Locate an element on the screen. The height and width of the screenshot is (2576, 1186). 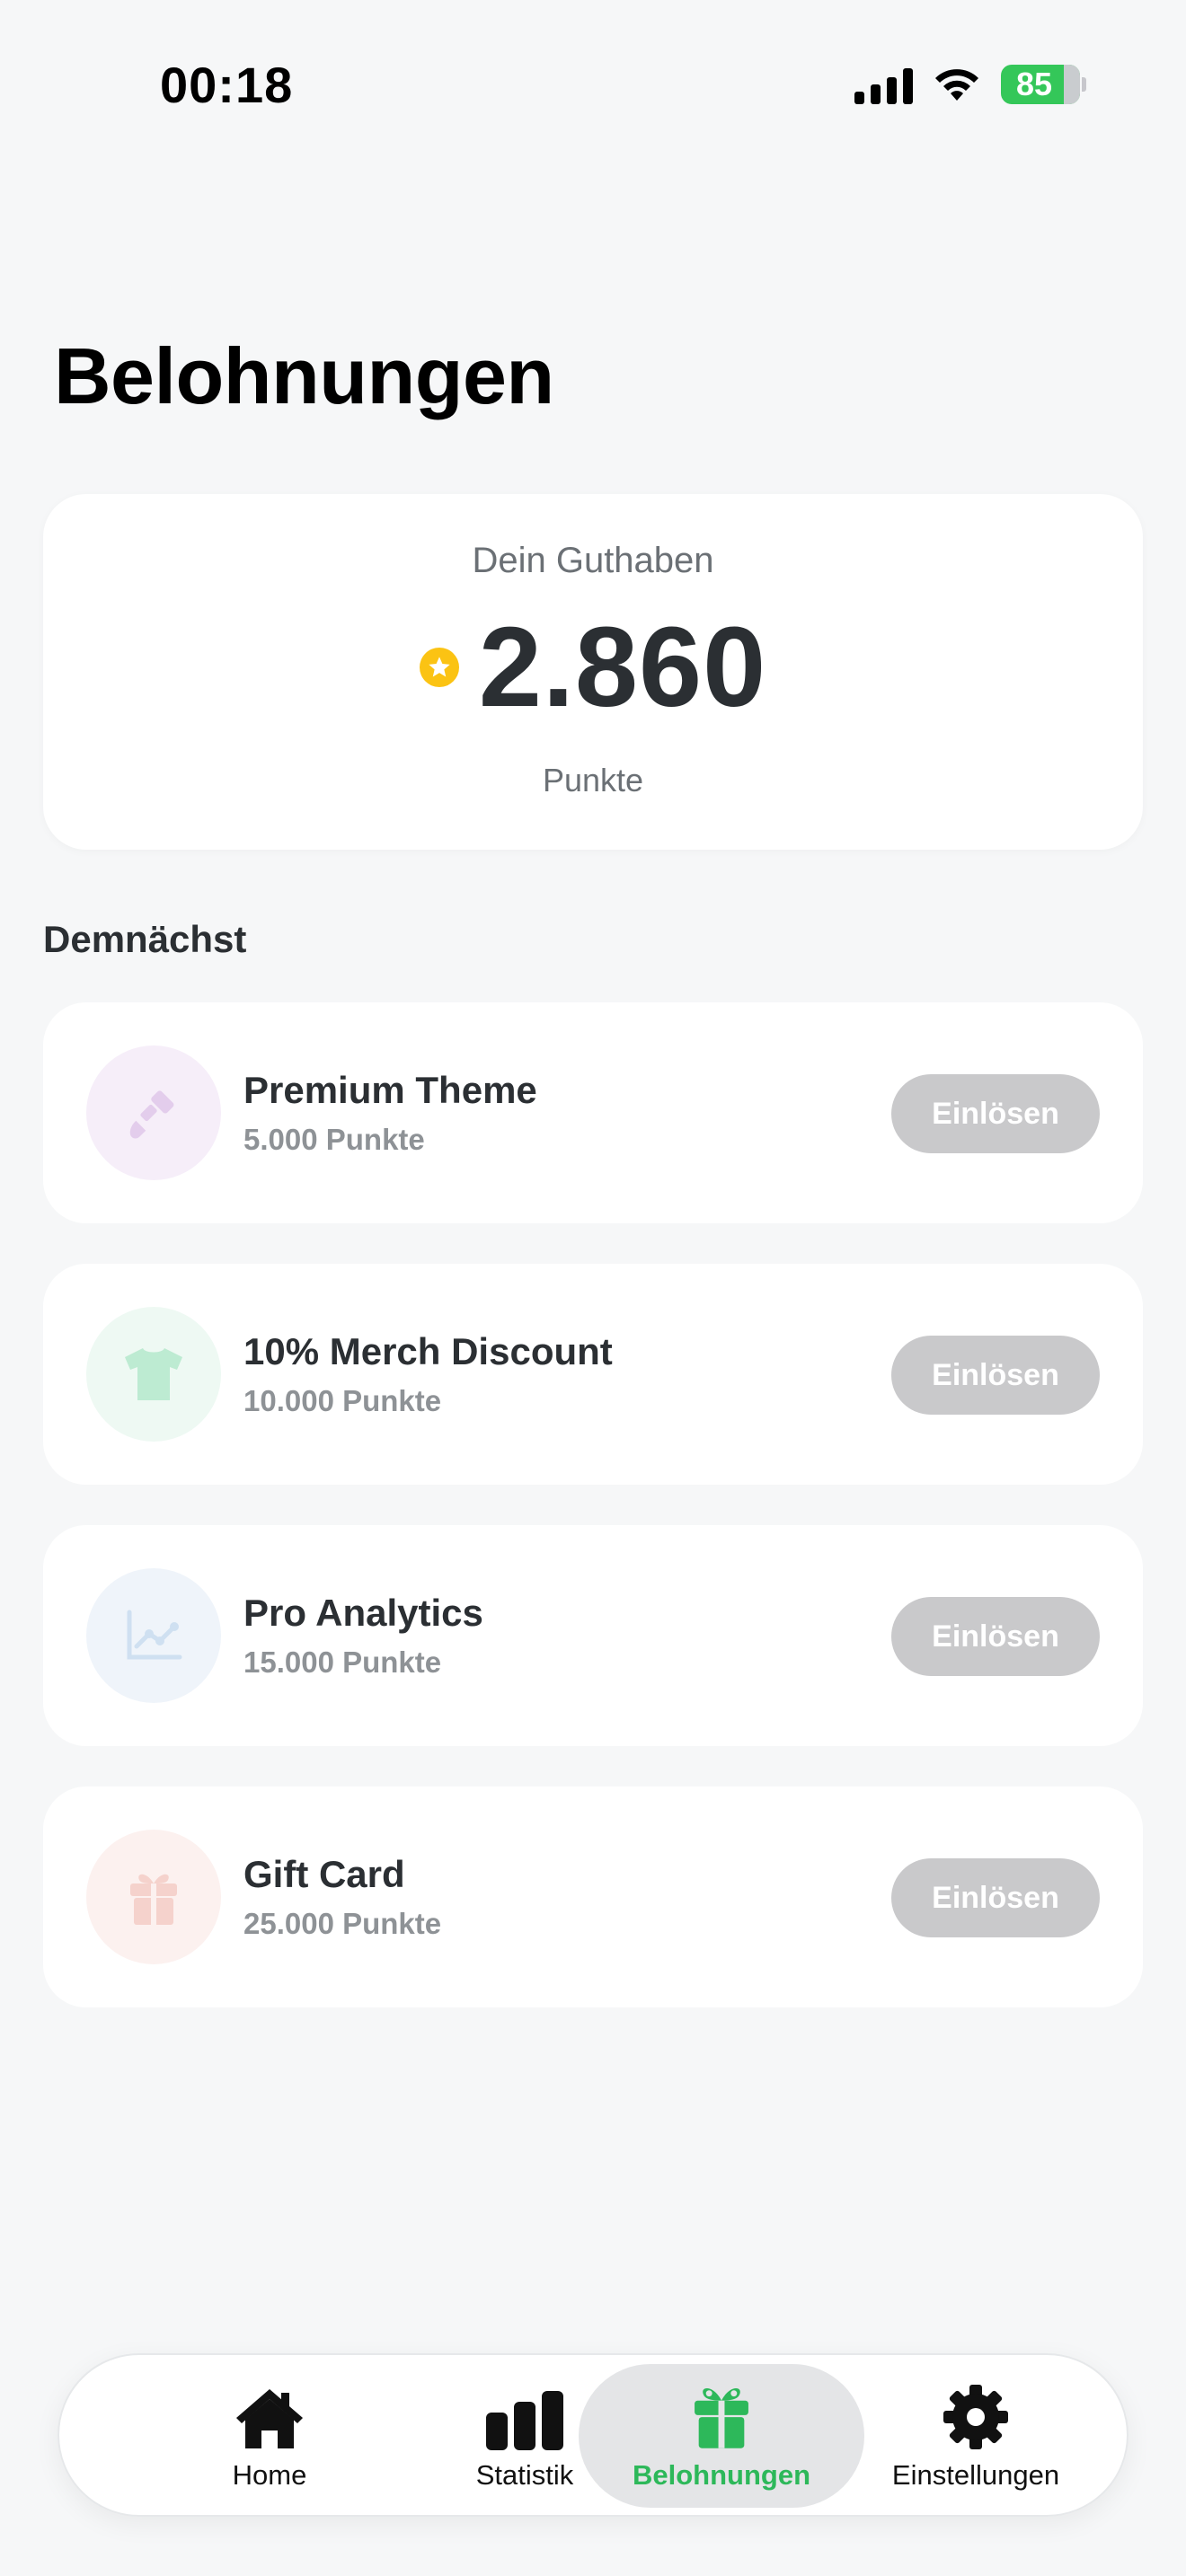
bar-chart-icon is located at coordinates (524, 2420).